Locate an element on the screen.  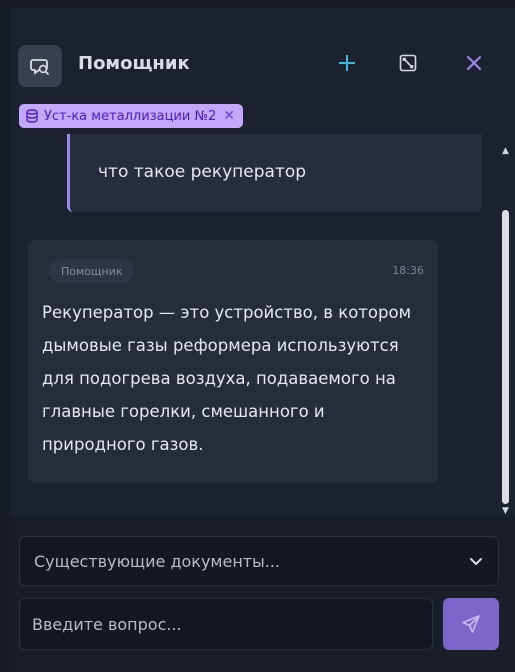
send-icon is located at coordinates (471, 624).